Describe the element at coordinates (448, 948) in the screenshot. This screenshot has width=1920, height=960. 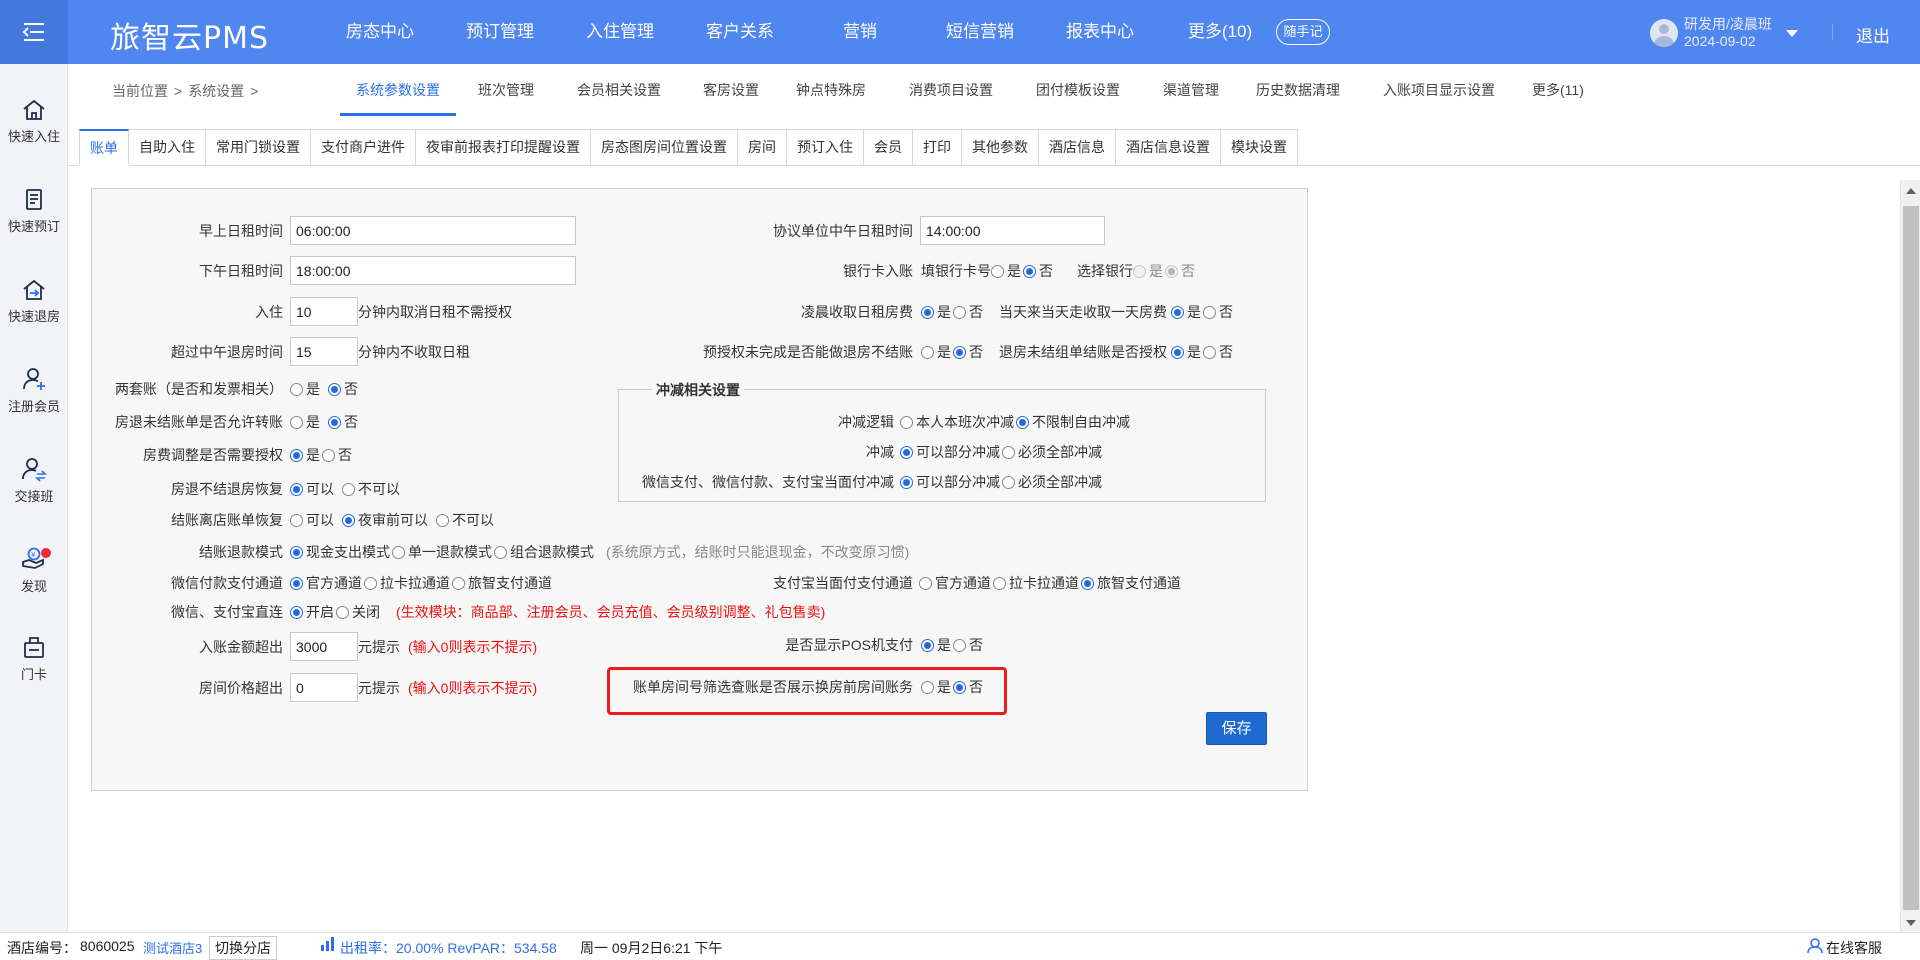
I see `occupancy-stats: 出租率：20.00% RevPAR：534.58` at that location.